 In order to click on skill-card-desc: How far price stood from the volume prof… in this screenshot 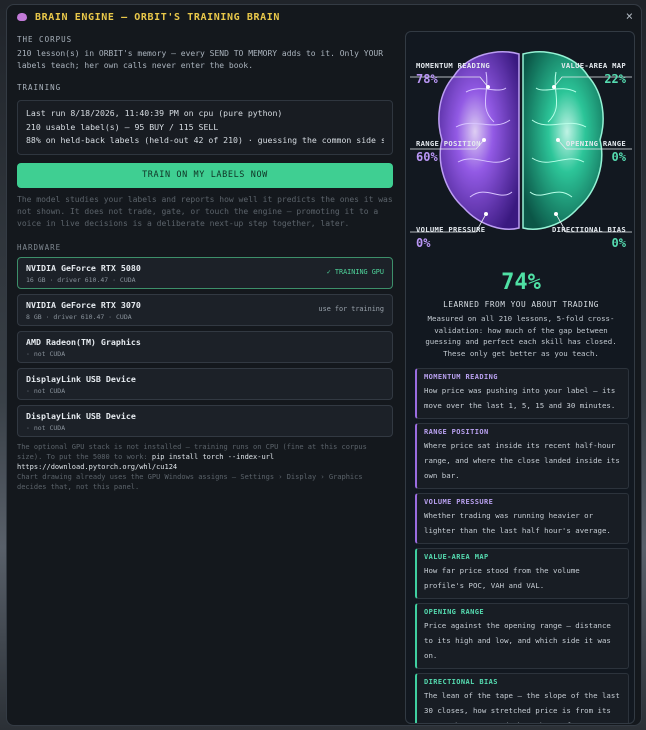, I will do `click(502, 578)`.